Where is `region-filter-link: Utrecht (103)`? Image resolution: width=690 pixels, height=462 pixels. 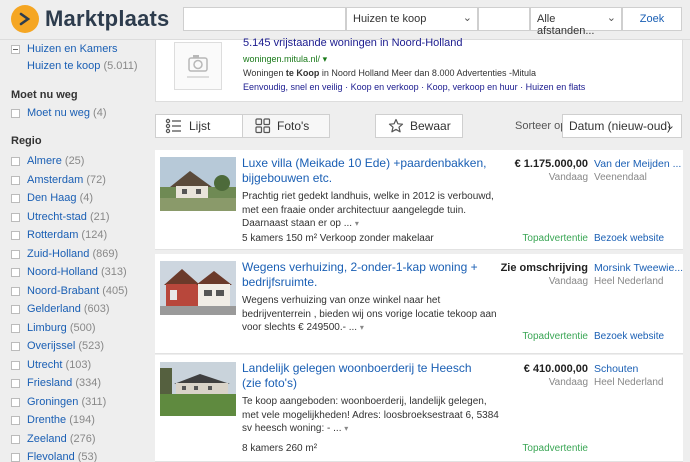 region-filter-link: Utrecht (103) is located at coordinates (59, 365).